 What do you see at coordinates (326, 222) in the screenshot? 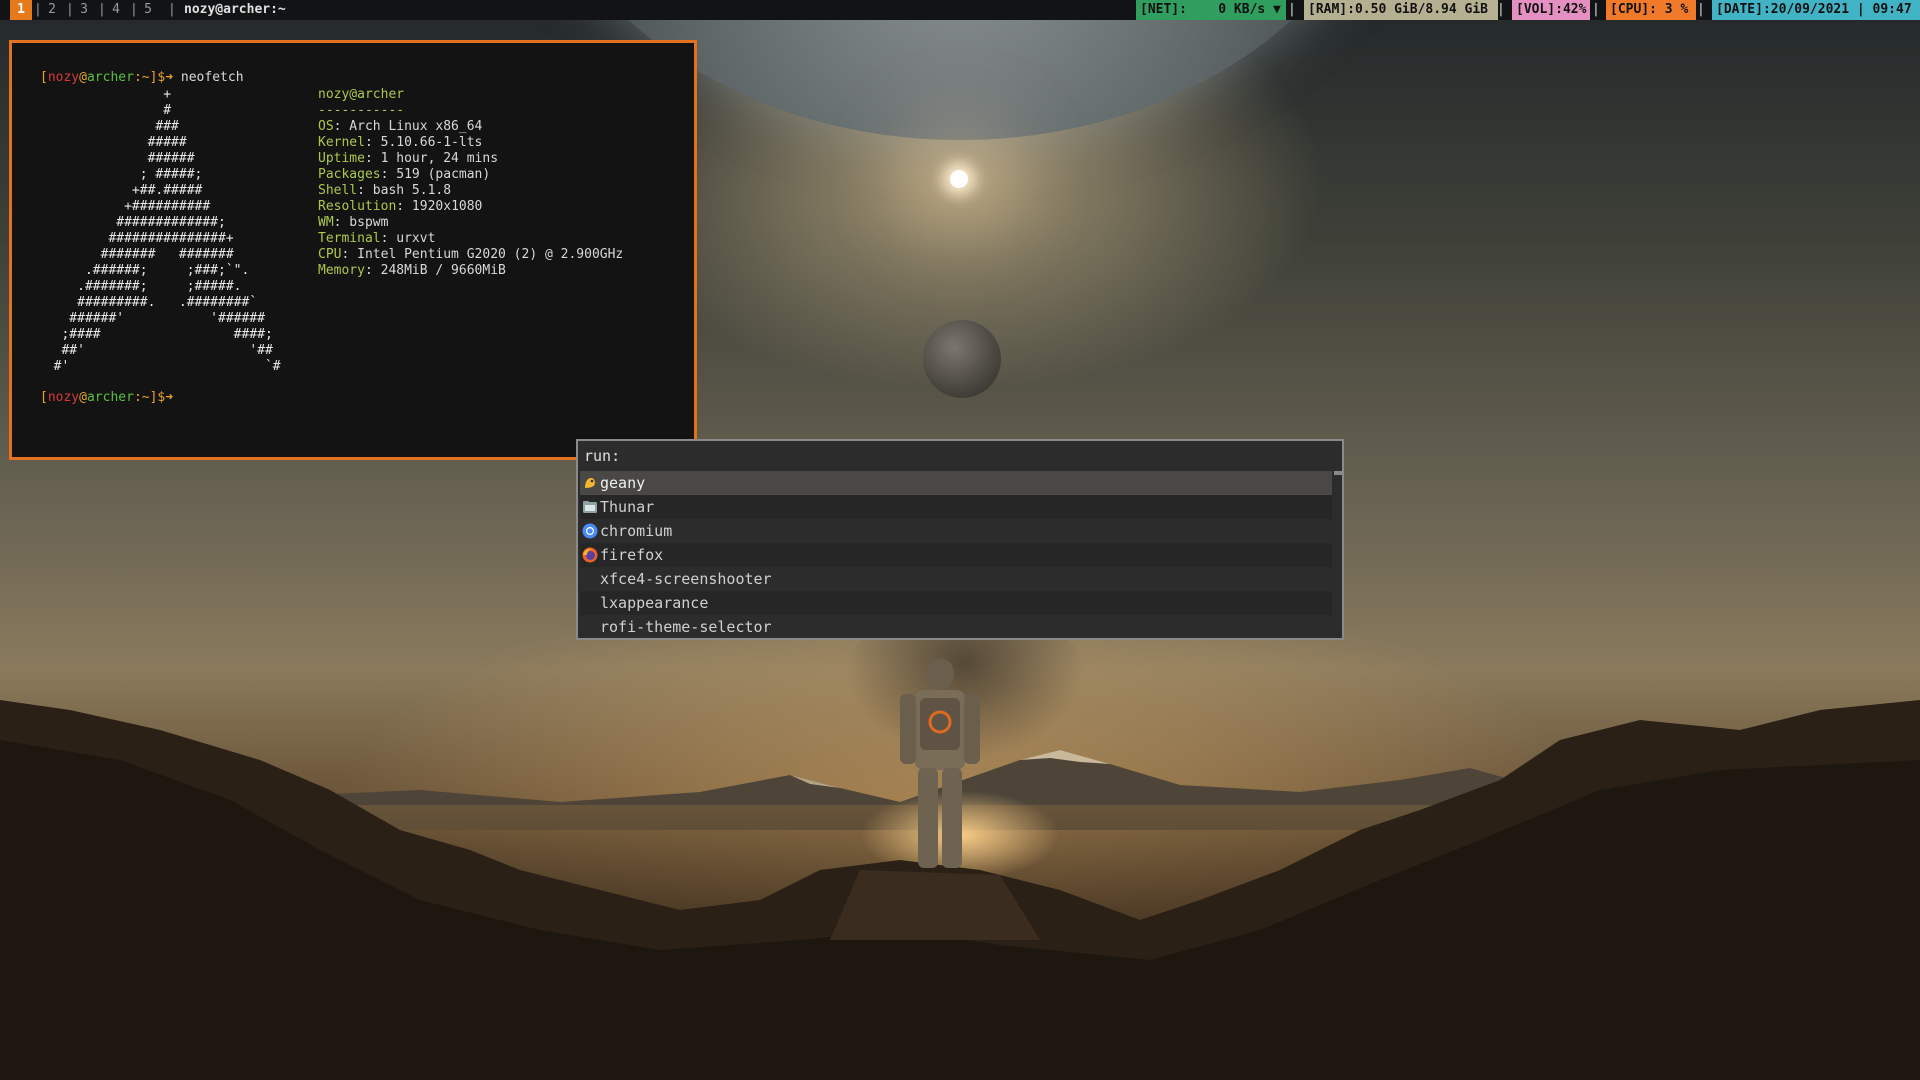
I see `info-key: WM` at bounding box center [326, 222].